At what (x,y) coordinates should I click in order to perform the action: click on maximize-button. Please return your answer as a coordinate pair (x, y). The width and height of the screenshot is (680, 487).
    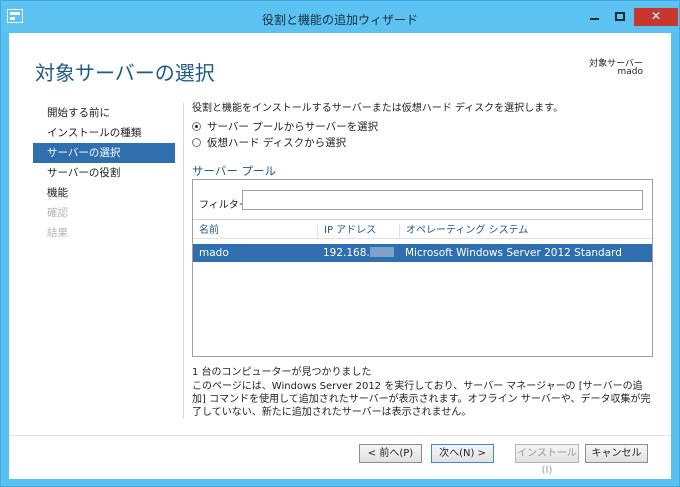
    Looking at the image, I should click on (620, 17).